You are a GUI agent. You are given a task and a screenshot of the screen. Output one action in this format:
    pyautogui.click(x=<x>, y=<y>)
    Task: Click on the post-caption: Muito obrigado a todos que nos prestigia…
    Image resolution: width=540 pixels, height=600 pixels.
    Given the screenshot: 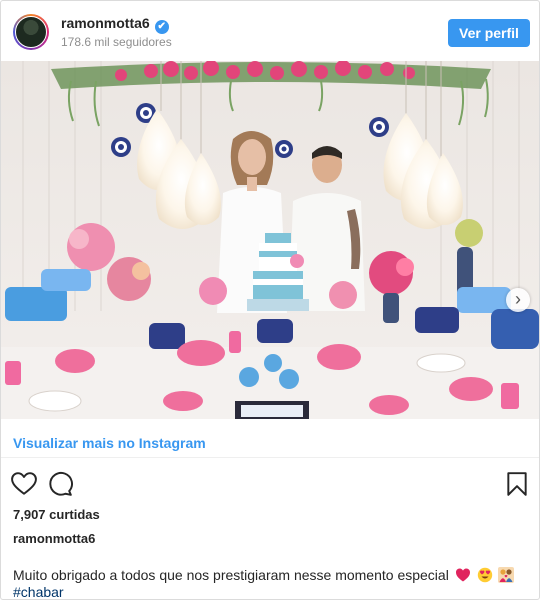 What is the action you would take?
    pyautogui.click(x=271, y=583)
    